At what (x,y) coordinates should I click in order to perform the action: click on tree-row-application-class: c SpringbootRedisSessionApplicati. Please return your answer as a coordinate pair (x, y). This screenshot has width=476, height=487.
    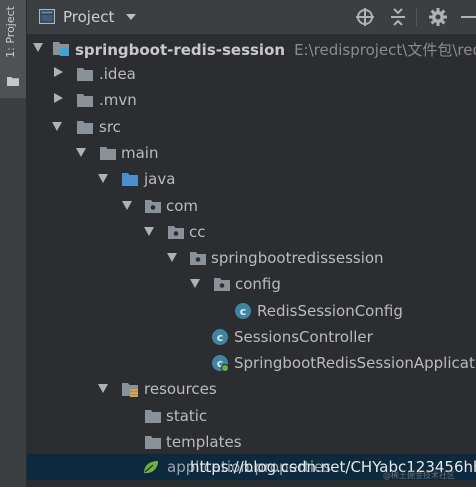
    Looking at the image, I should click on (251, 363).